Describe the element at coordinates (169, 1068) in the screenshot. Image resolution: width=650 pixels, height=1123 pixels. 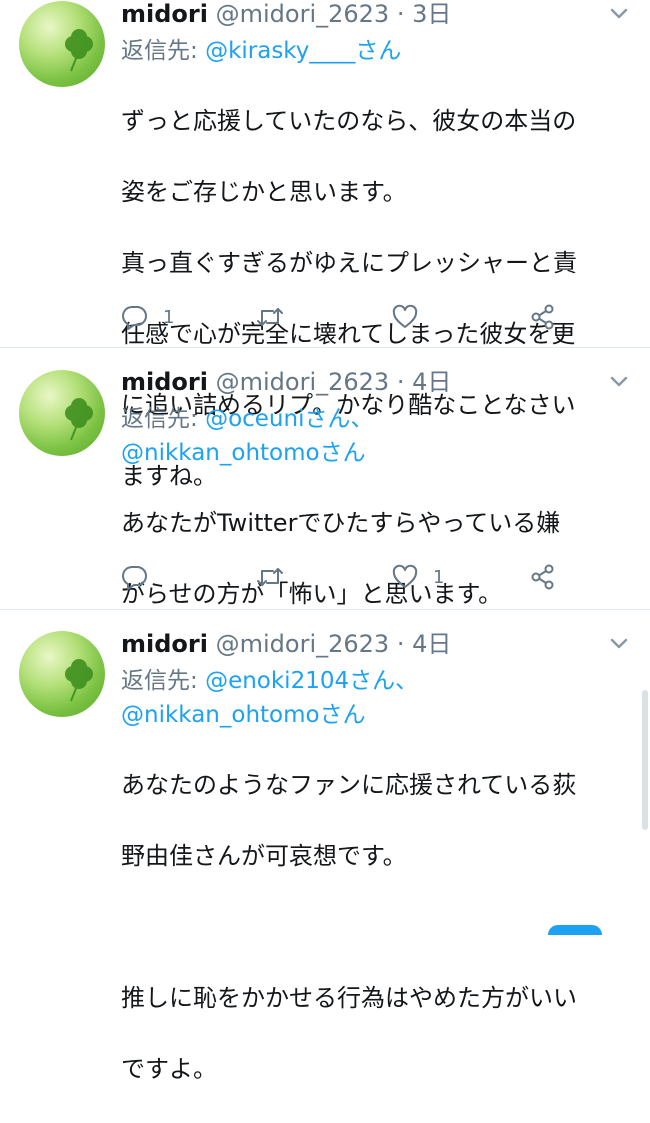
I see `tweet-text-line: ですよ。` at that location.